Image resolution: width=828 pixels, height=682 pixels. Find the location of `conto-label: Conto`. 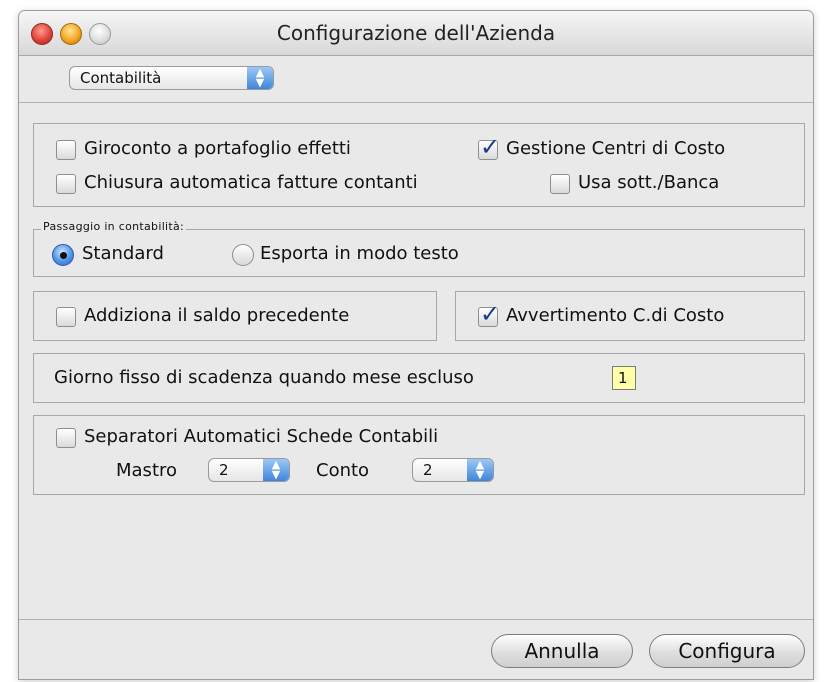

conto-label: Conto is located at coordinates (343, 470).